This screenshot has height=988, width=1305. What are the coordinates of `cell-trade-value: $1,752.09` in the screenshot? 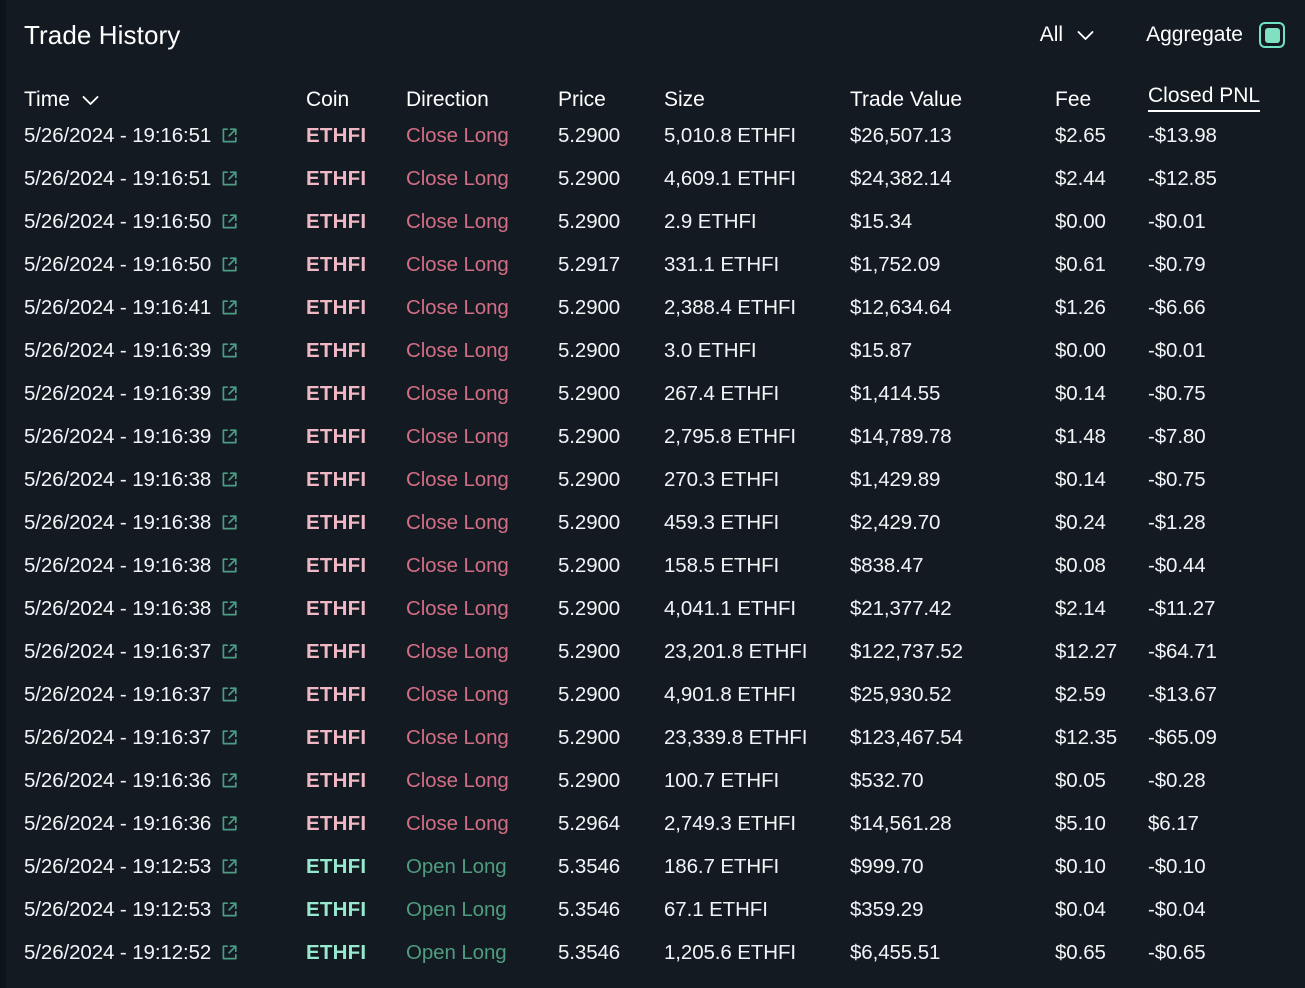 It's located at (895, 264).